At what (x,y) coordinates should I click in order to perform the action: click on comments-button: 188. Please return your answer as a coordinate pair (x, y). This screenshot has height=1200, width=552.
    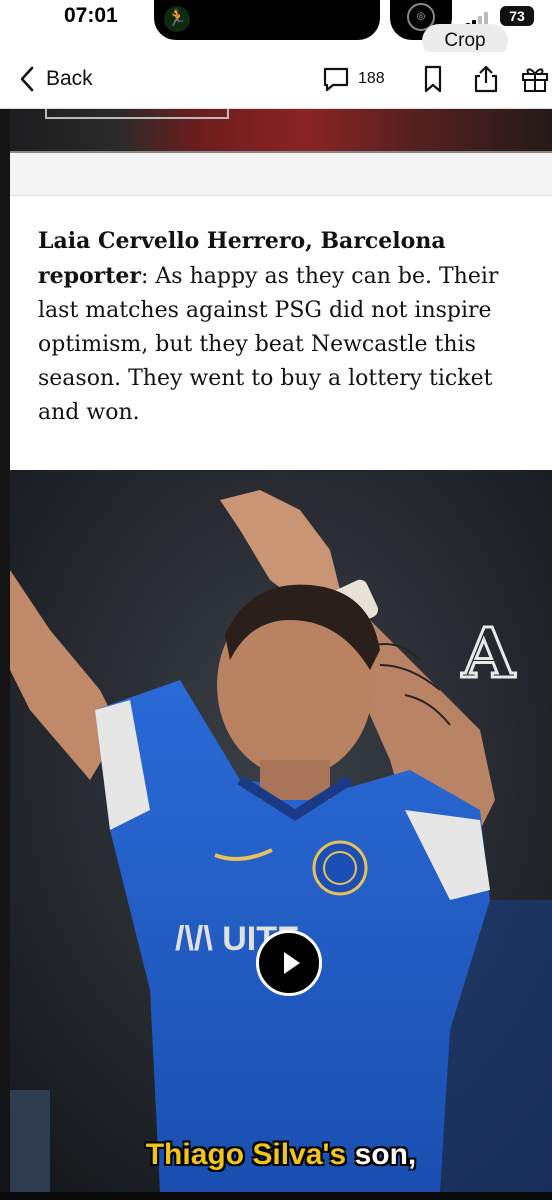
    Looking at the image, I should click on (353, 79).